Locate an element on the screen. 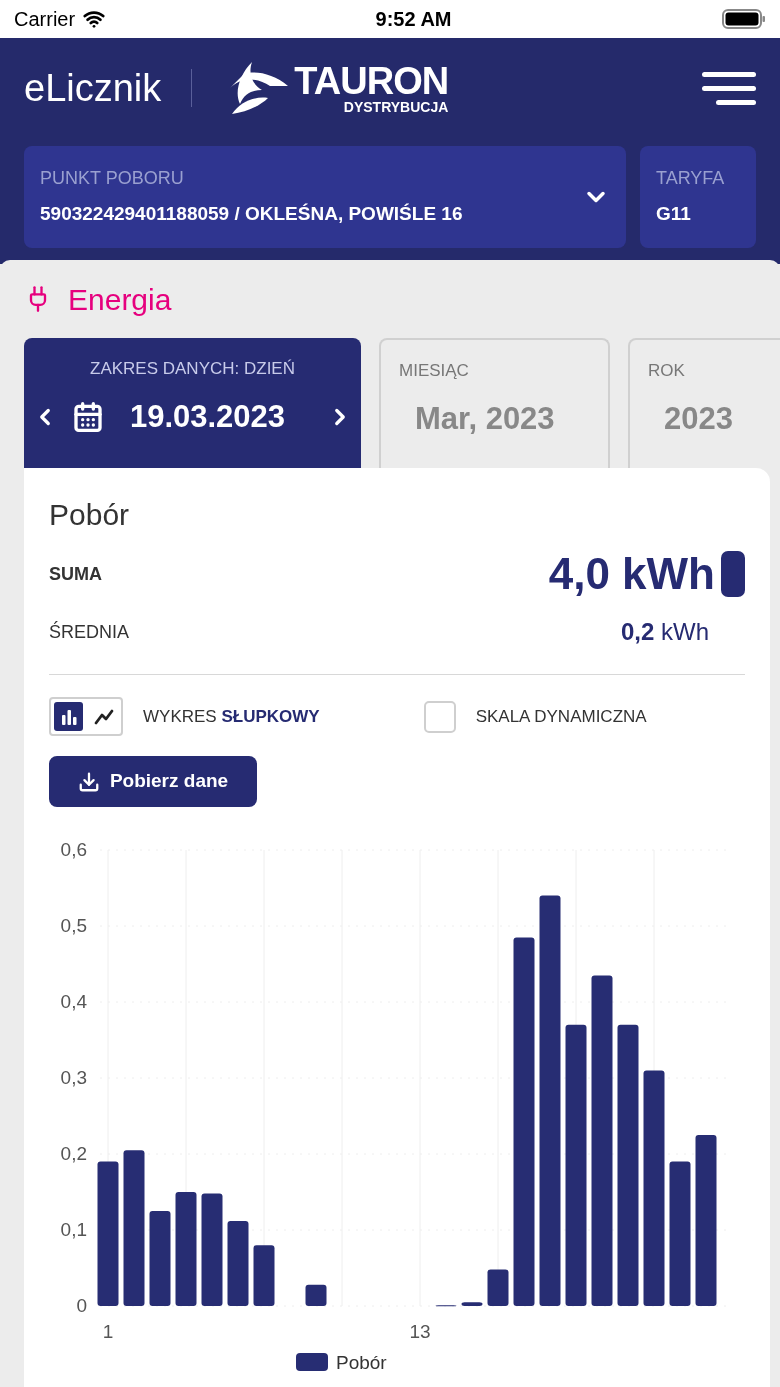  stat-label: ŚREDNIA is located at coordinates (89, 632).